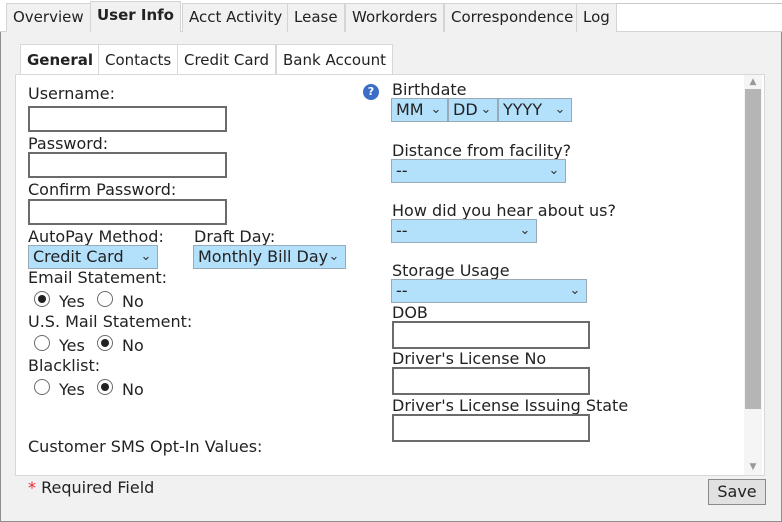 This screenshot has height=522, width=782. I want to click on autopay-label: AutoPay Method:, so click(96, 236).